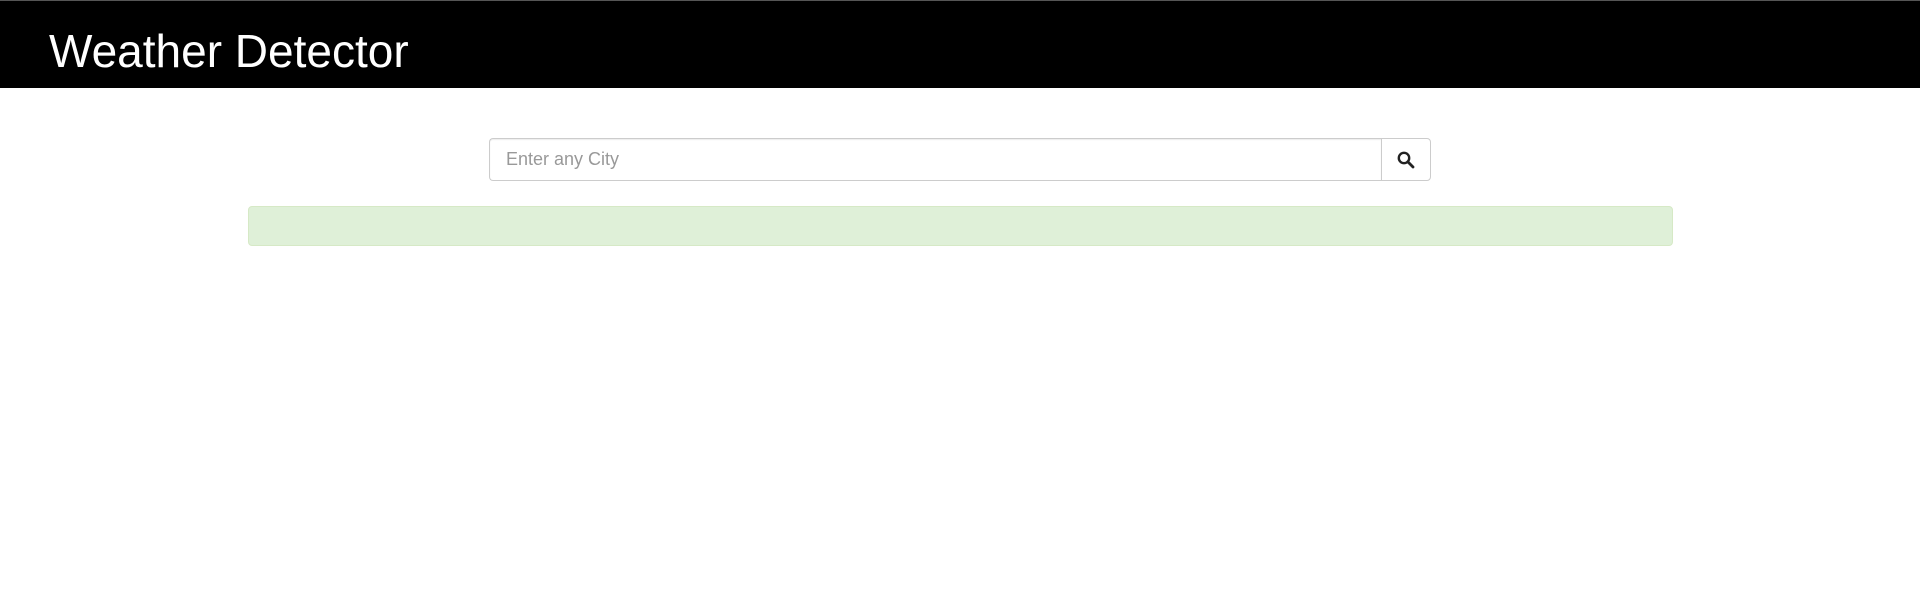  Describe the element at coordinates (960, 44) in the screenshot. I see `app-header: Weather Detector` at that location.